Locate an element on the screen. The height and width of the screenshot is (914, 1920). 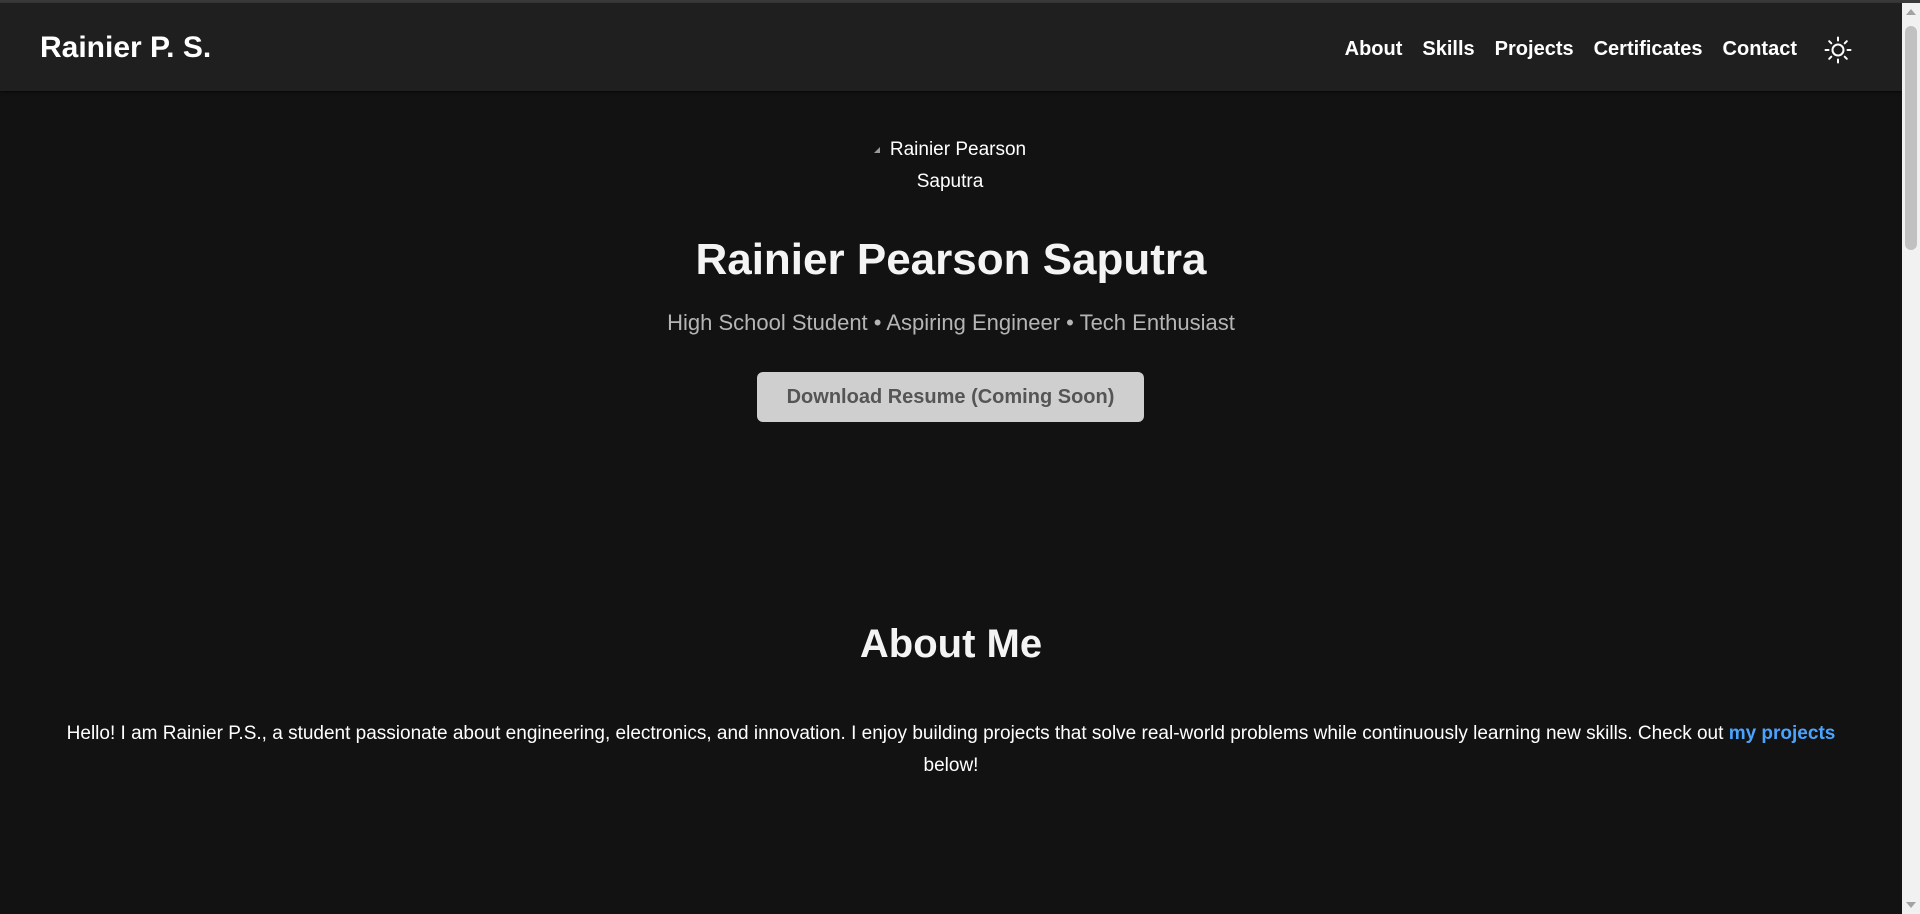
nav-link-projects: Projects is located at coordinates (1534, 49).